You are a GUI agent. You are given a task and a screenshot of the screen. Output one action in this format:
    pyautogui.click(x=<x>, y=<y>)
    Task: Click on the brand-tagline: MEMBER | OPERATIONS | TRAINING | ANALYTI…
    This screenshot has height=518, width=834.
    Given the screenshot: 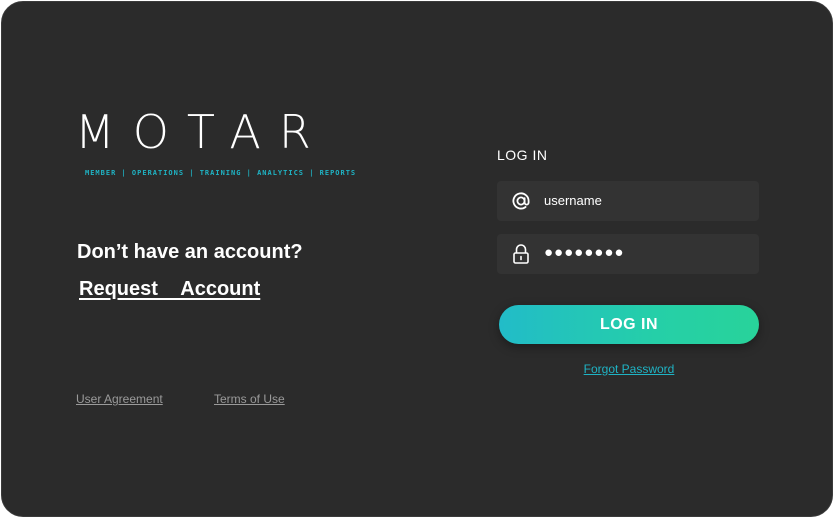 What is the action you would take?
    pyautogui.click(x=221, y=173)
    